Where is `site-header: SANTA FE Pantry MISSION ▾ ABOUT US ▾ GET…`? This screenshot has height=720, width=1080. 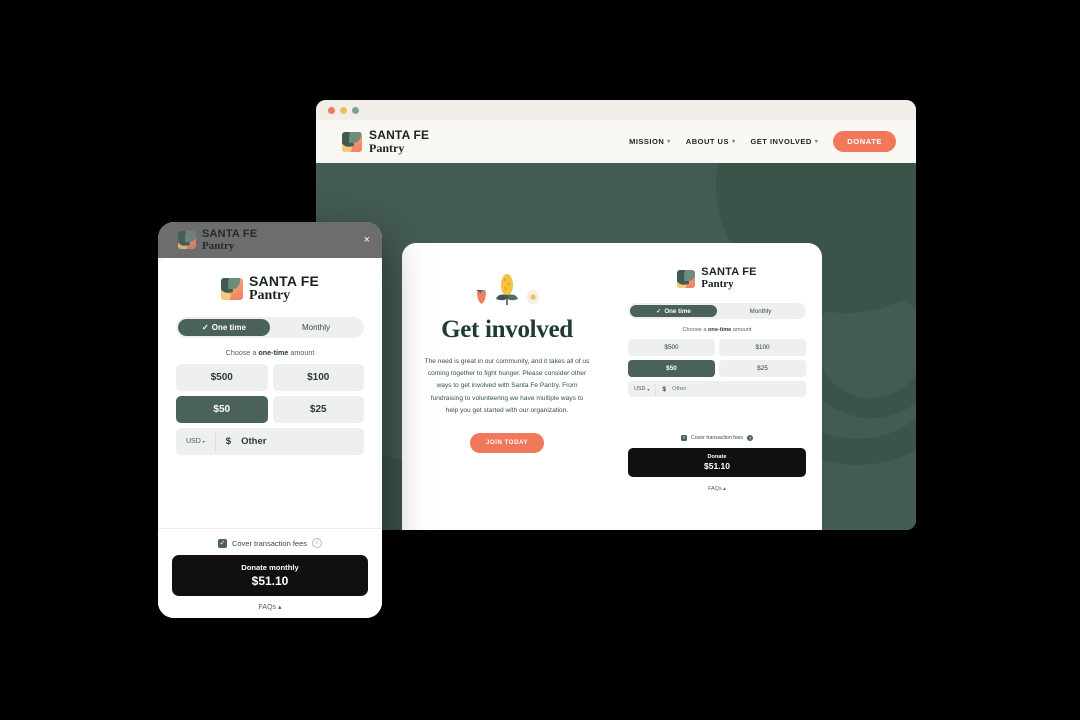
site-header: SANTA FE Pantry MISSION ▾ ABOUT US ▾ GET… is located at coordinates (616, 141).